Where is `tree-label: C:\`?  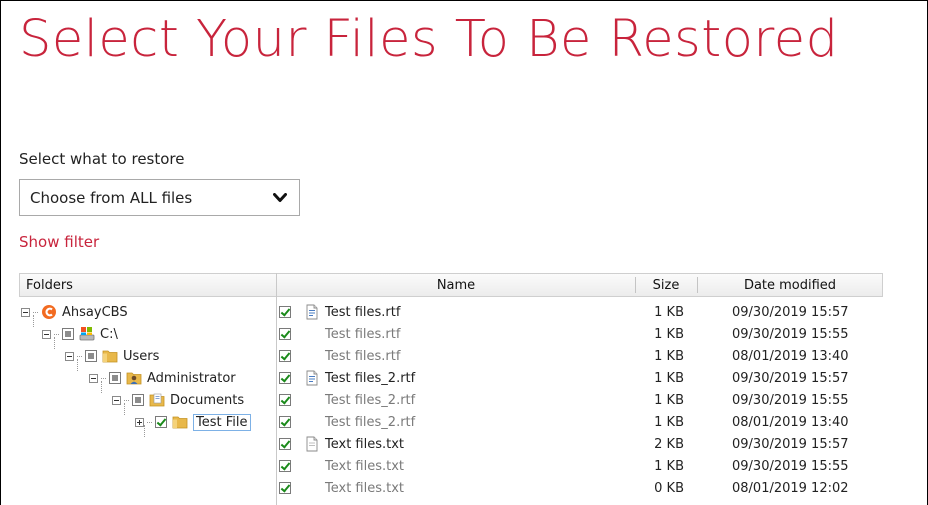
tree-label: C:\ is located at coordinates (109, 334).